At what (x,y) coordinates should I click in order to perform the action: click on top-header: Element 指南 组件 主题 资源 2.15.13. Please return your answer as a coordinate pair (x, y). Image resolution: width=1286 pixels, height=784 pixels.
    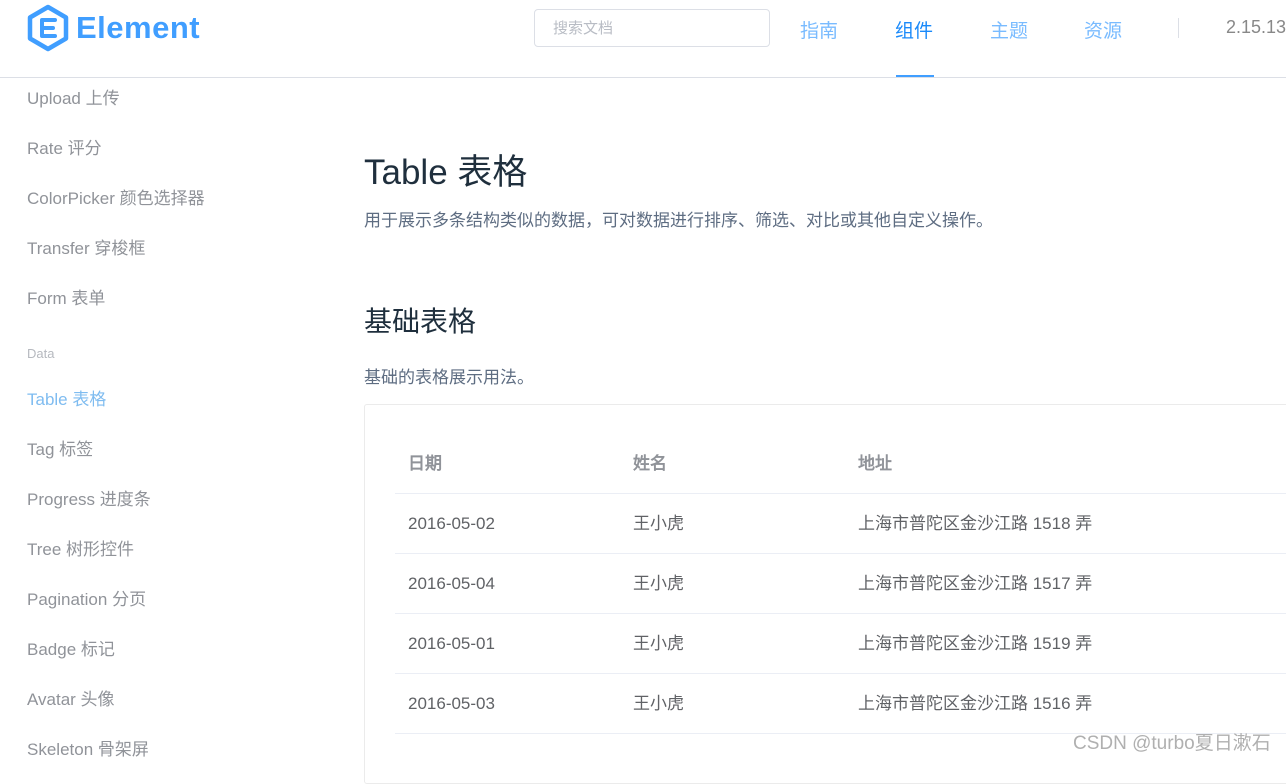
    Looking at the image, I should click on (643, 39).